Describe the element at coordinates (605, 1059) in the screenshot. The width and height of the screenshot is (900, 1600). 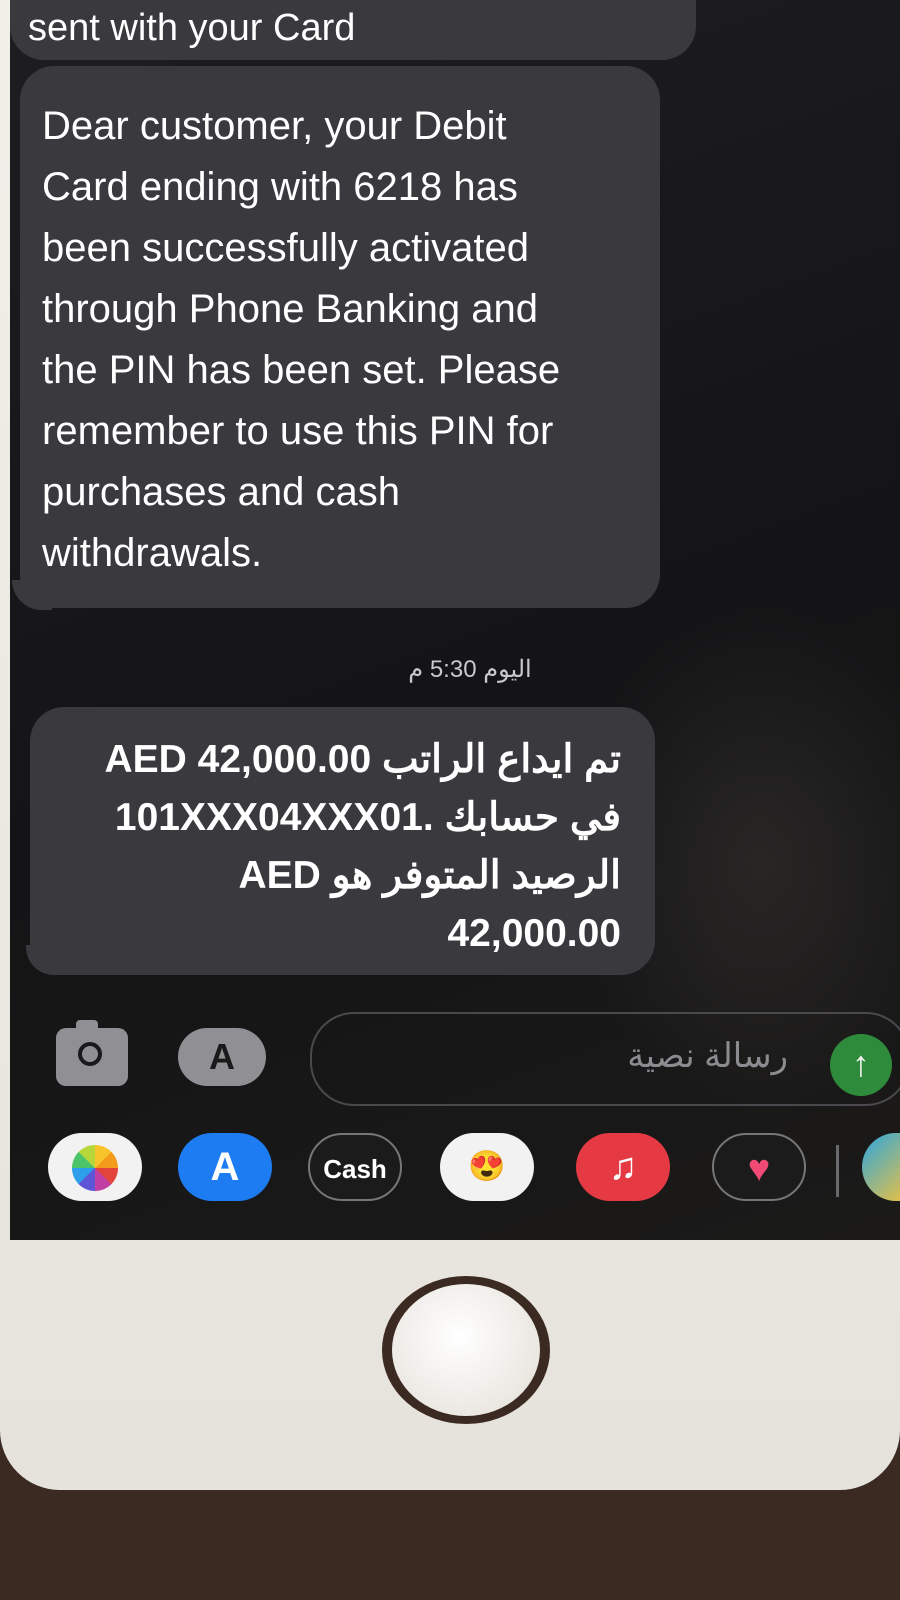
I see `message-input: رسالة نصية ↑` at that location.